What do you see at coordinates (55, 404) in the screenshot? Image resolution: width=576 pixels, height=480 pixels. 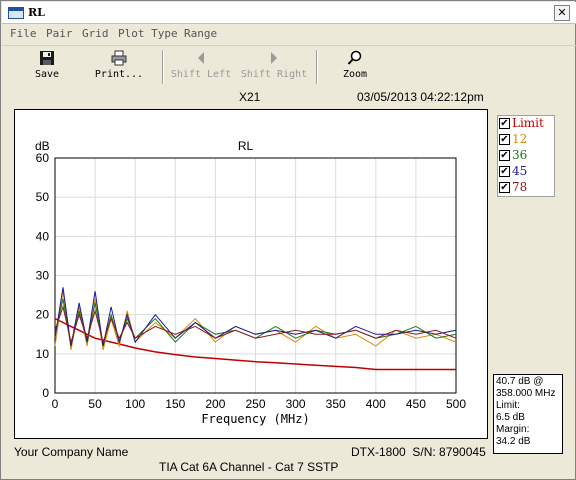 I see `x-tick-label: 0` at bounding box center [55, 404].